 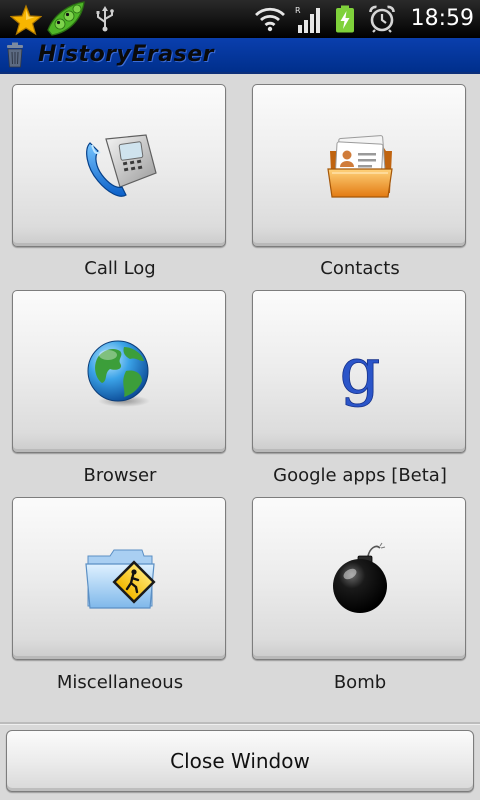 I want to click on status-time: 18:59, so click(x=442, y=18).